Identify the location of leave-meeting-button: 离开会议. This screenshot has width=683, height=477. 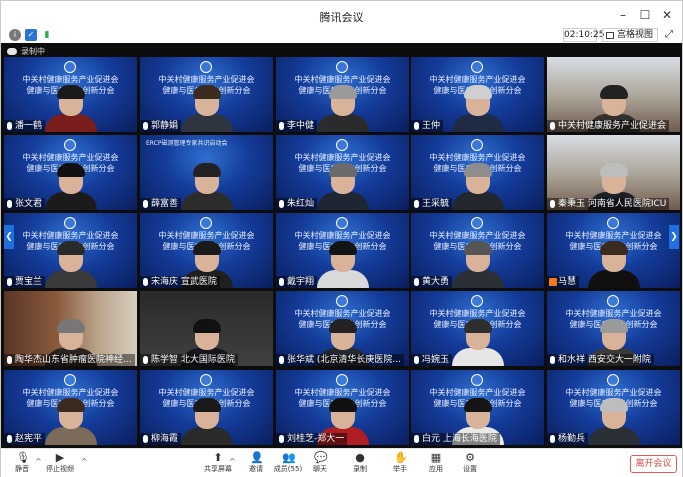
(653, 464).